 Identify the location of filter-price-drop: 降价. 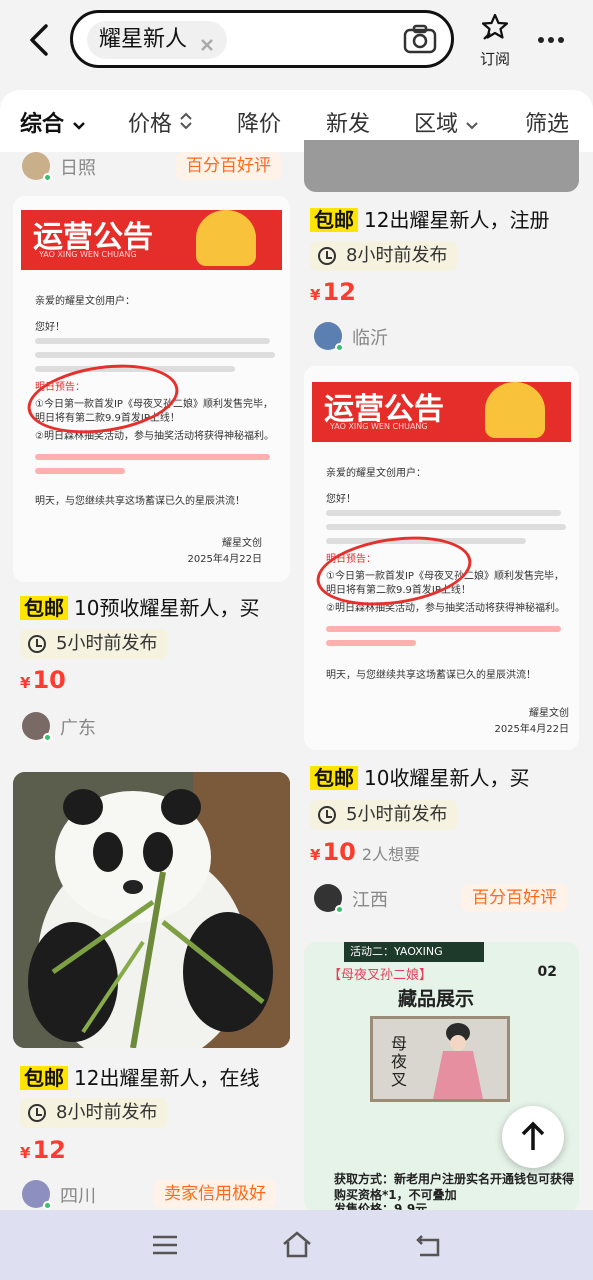
(259, 122).